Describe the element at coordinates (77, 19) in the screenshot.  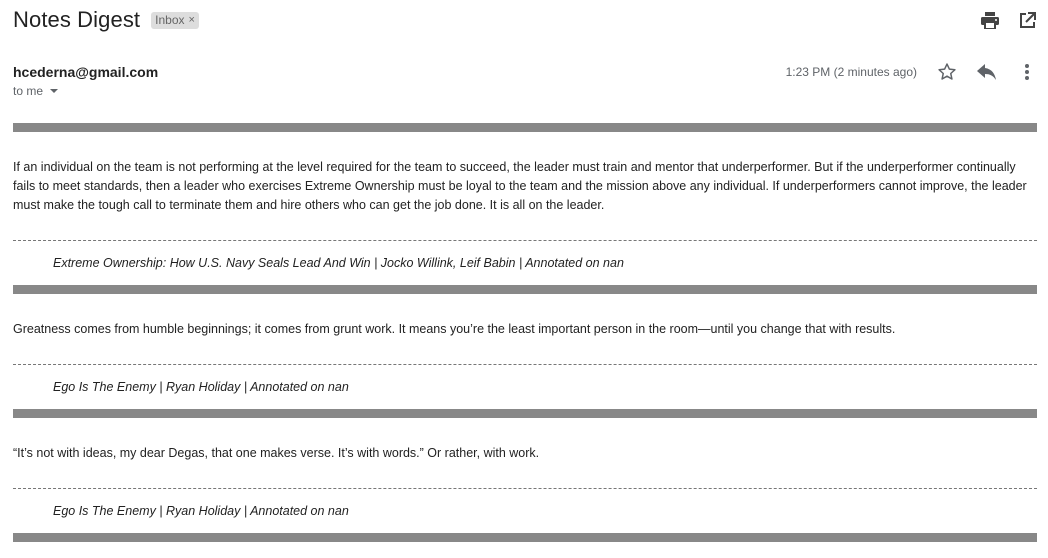
I see `email-subject: Notes Digest` at that location.